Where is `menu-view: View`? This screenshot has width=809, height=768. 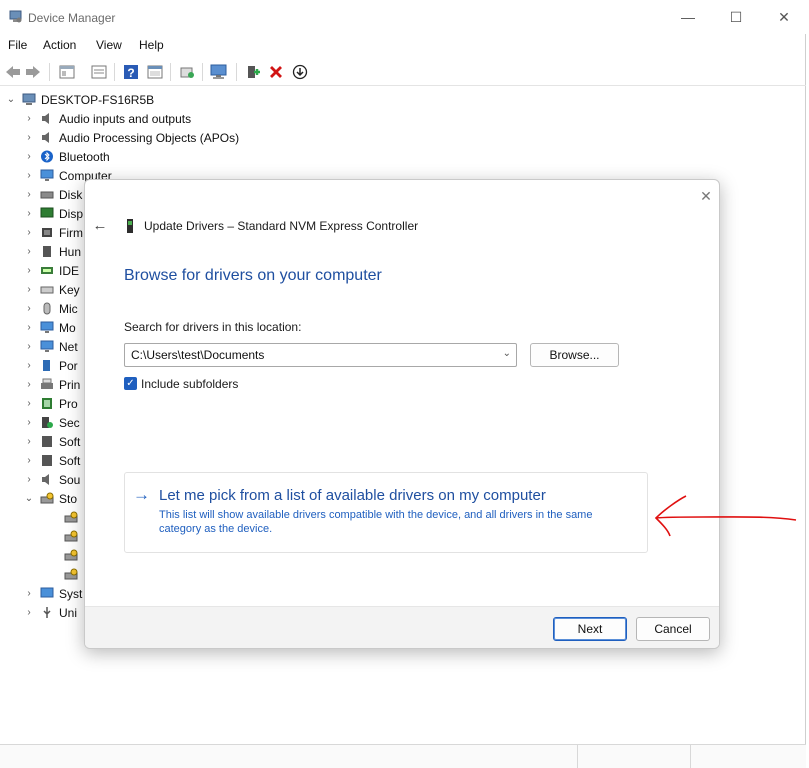 menu-view: View is located at coordinates (109, 45).